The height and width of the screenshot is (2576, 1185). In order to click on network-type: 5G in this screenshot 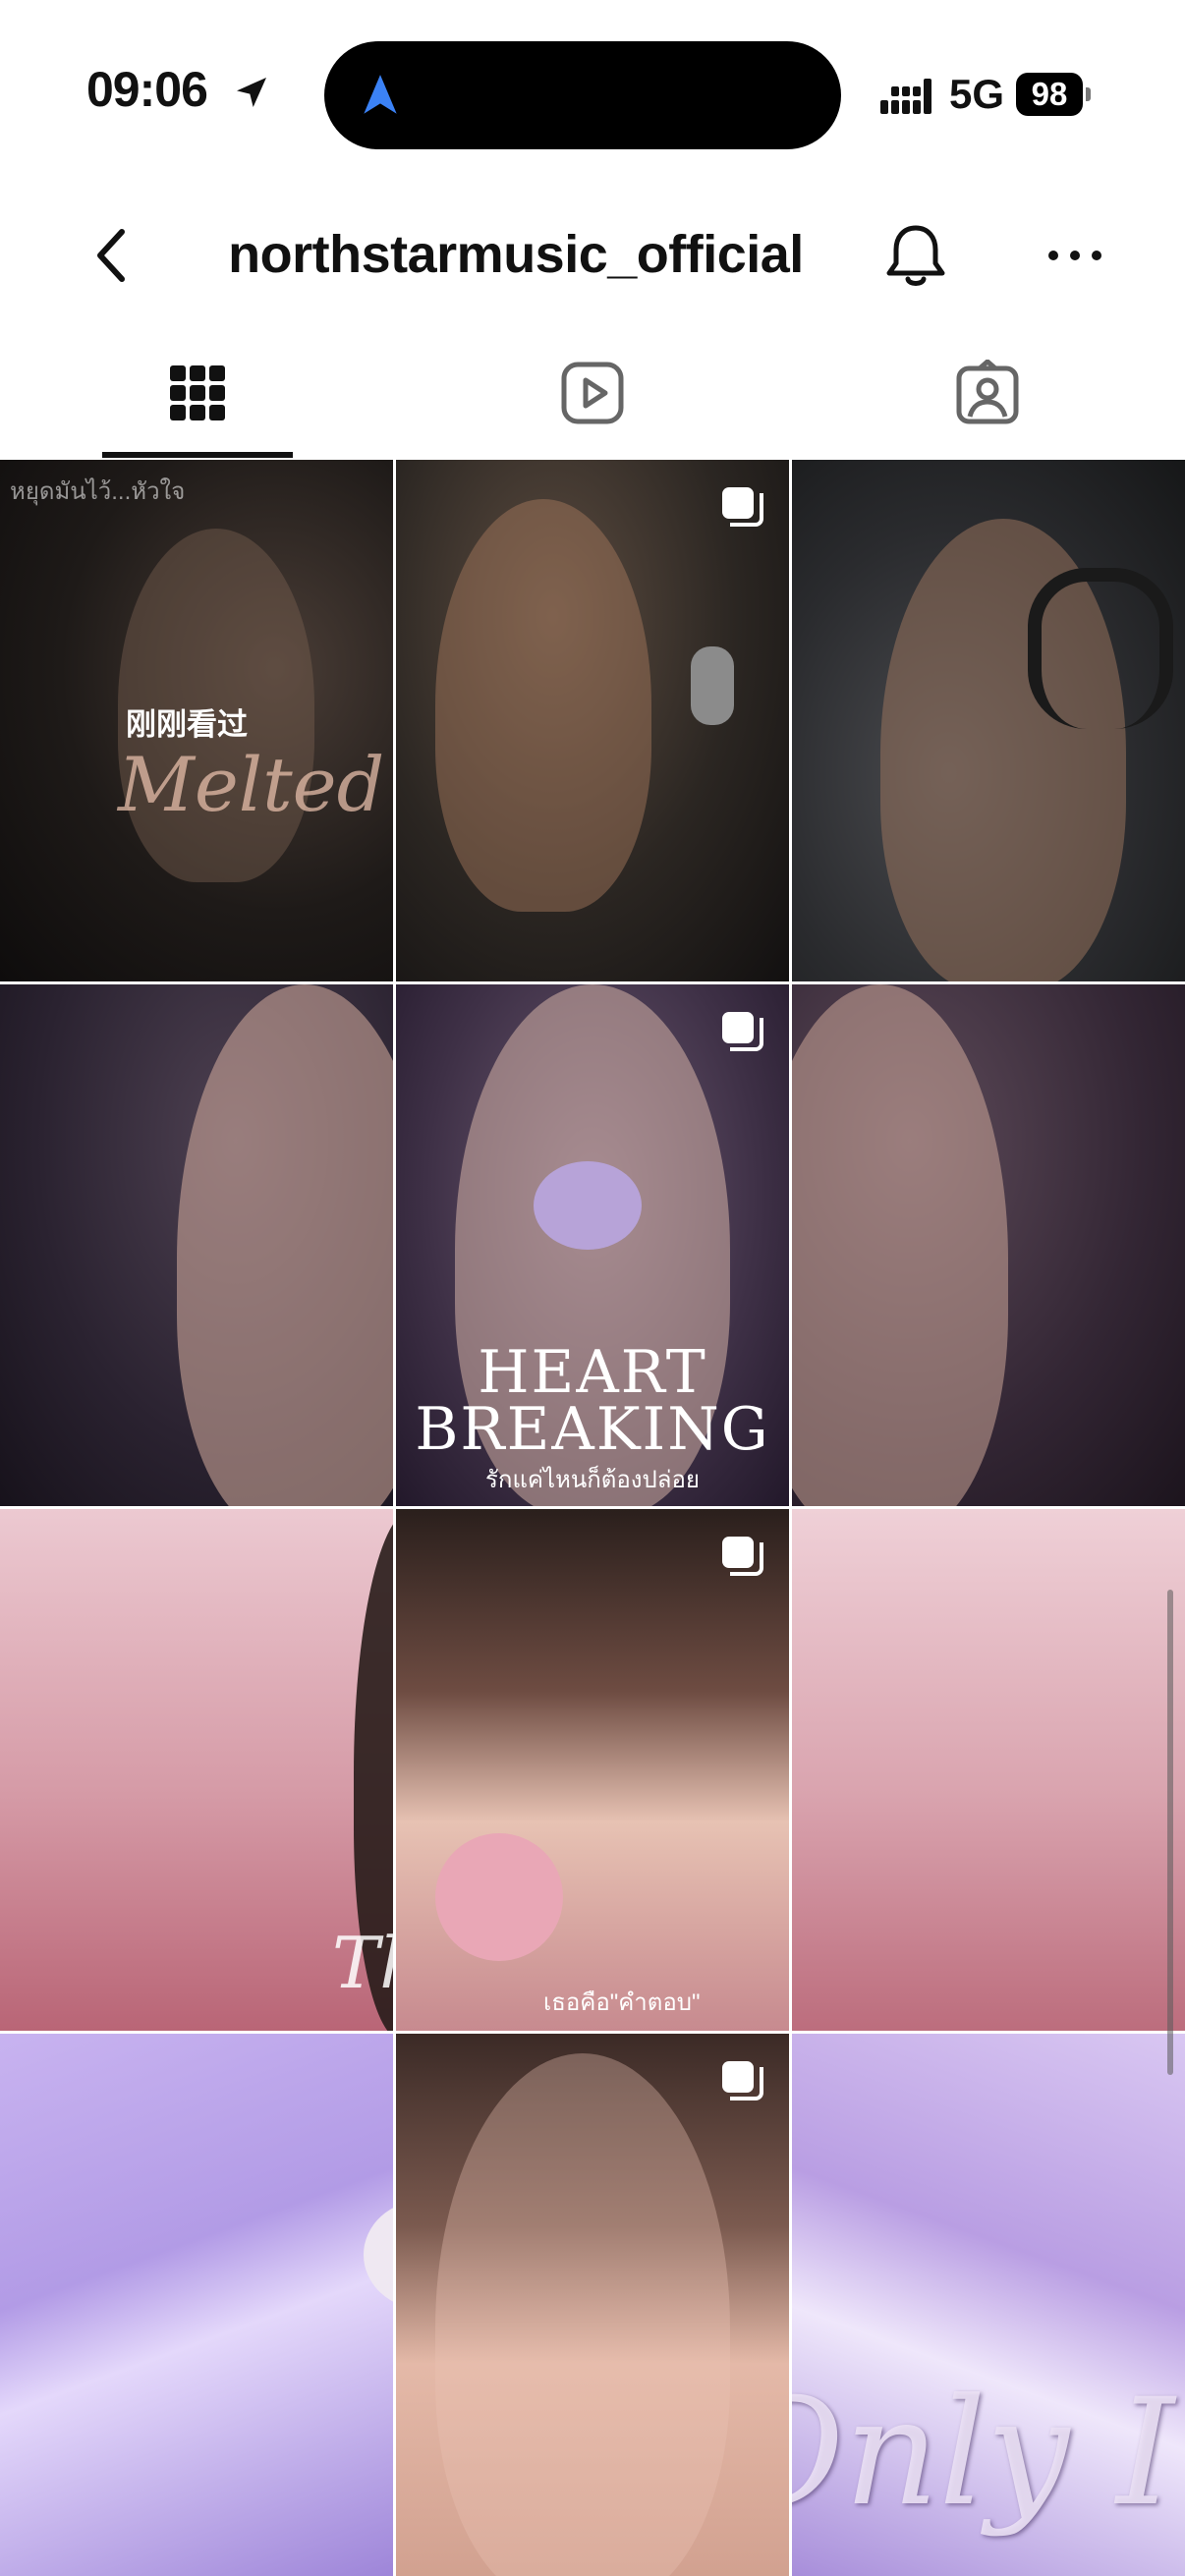, I will do `click(977, 94)`.